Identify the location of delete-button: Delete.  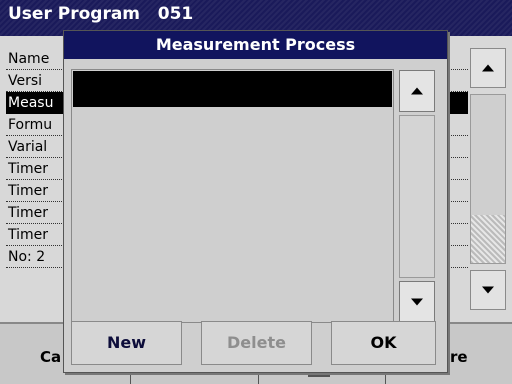
(256, 343).